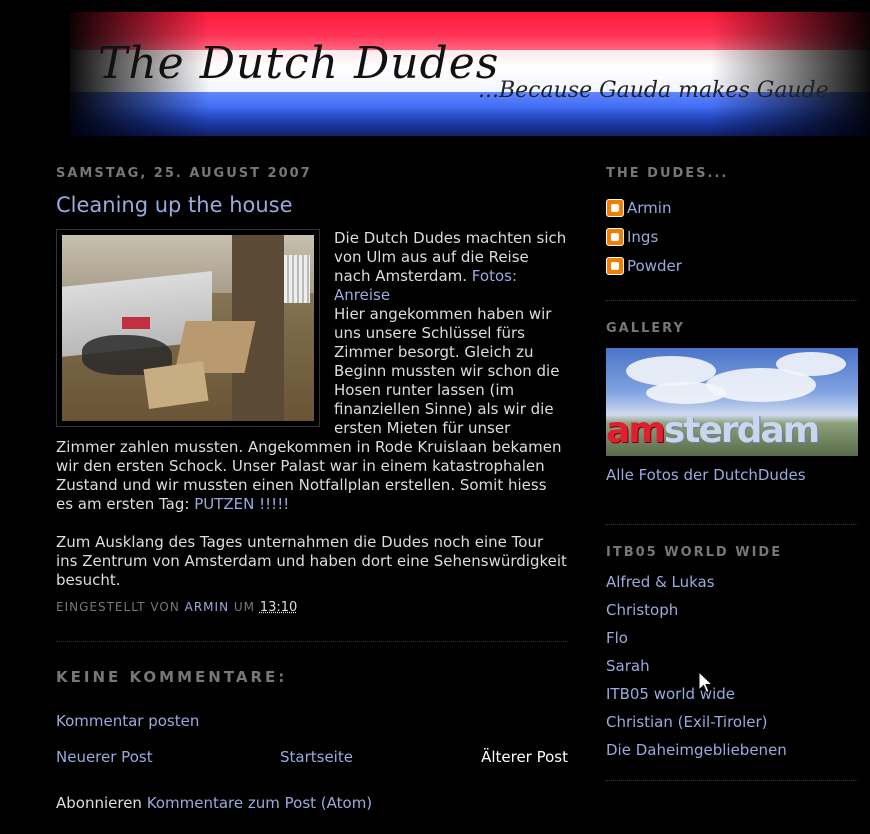  I want to click on blog-title: The Dutch Dudes, so click(298, 63).